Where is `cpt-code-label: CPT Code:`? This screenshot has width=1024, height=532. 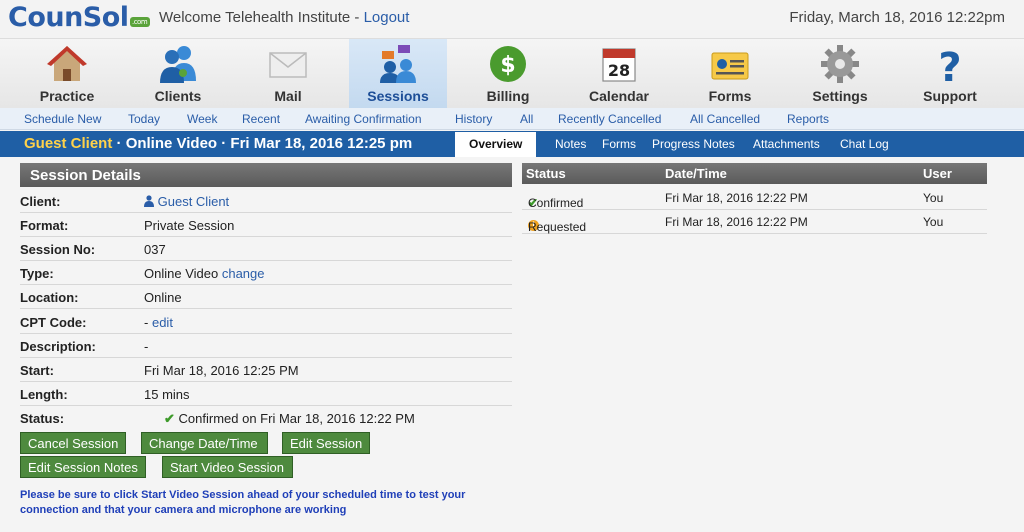 cpt-code-label: CPT Code: is located at coordinates (53, 322).